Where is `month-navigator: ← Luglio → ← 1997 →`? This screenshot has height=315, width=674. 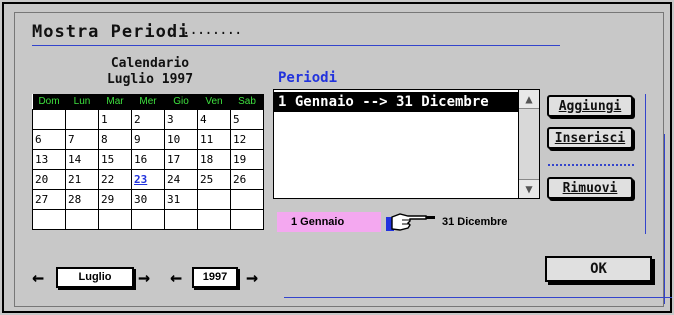
month-navigator: ← Luglio → ← 1997 → is located at coordinates (150, 277).